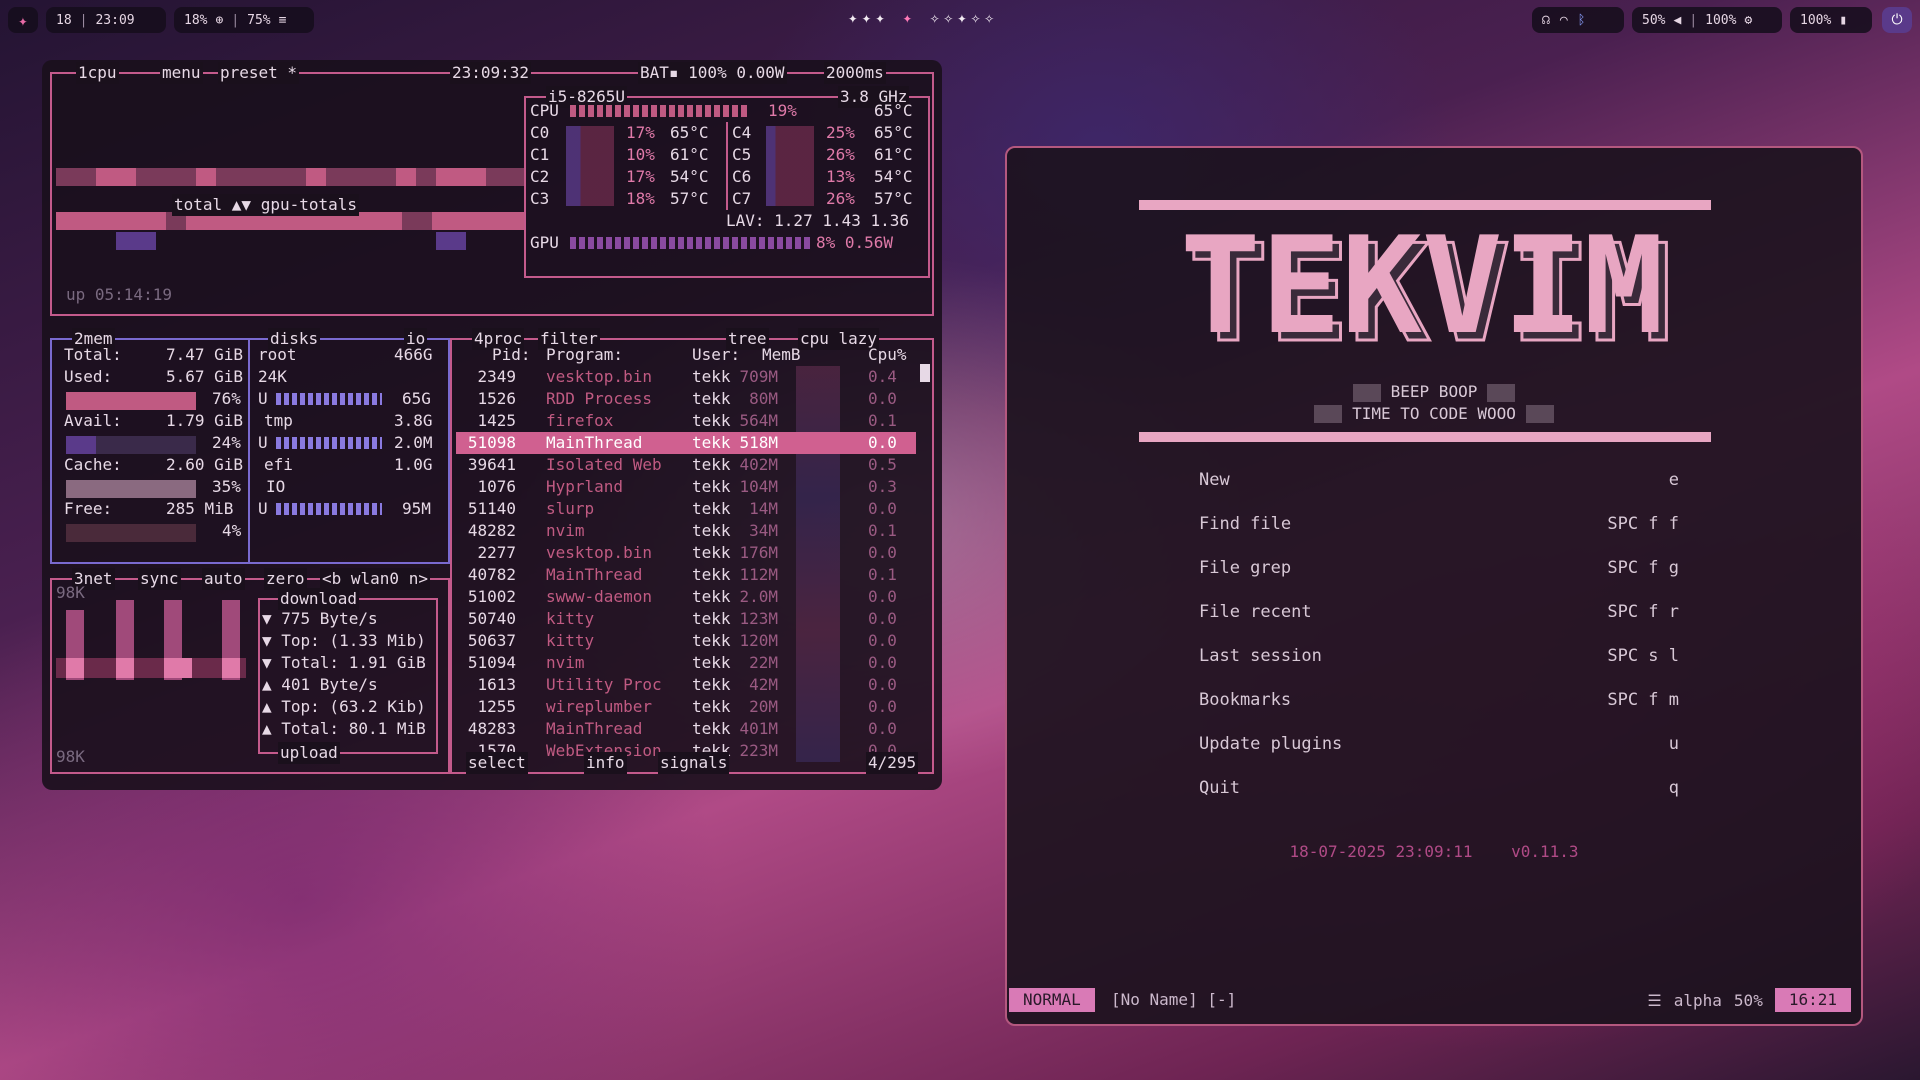 The width and height of the screenshot is (1920, 1080). What do you see at coordinates (1677, 20) in the screenshot?
I see `speaker-icon: ◀` at bounding box center [1677, 20].